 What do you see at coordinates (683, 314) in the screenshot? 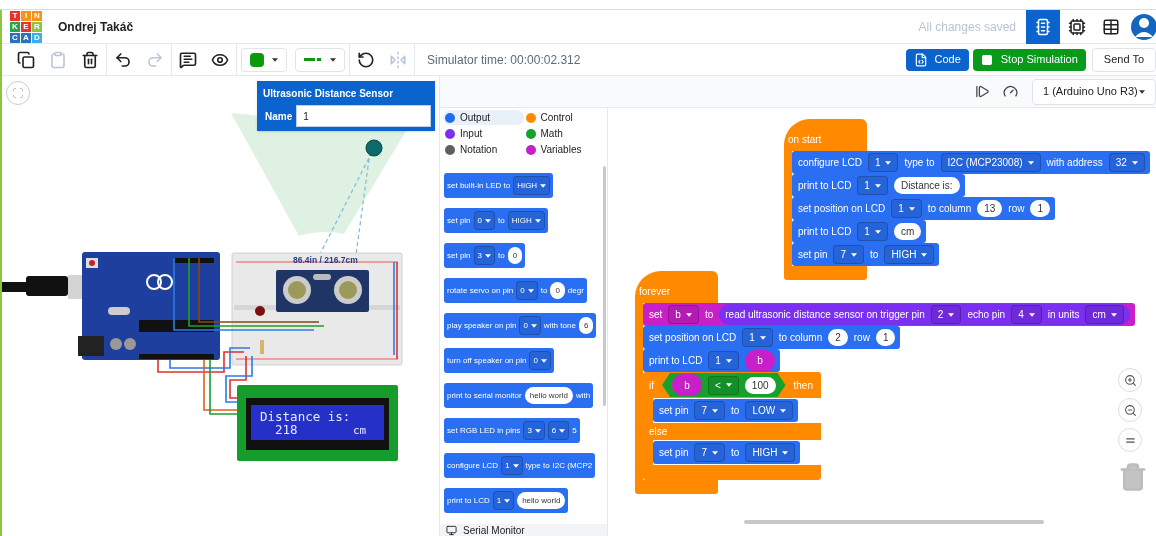
I see `block-dropdown: b` at bounding box center [683, 314].